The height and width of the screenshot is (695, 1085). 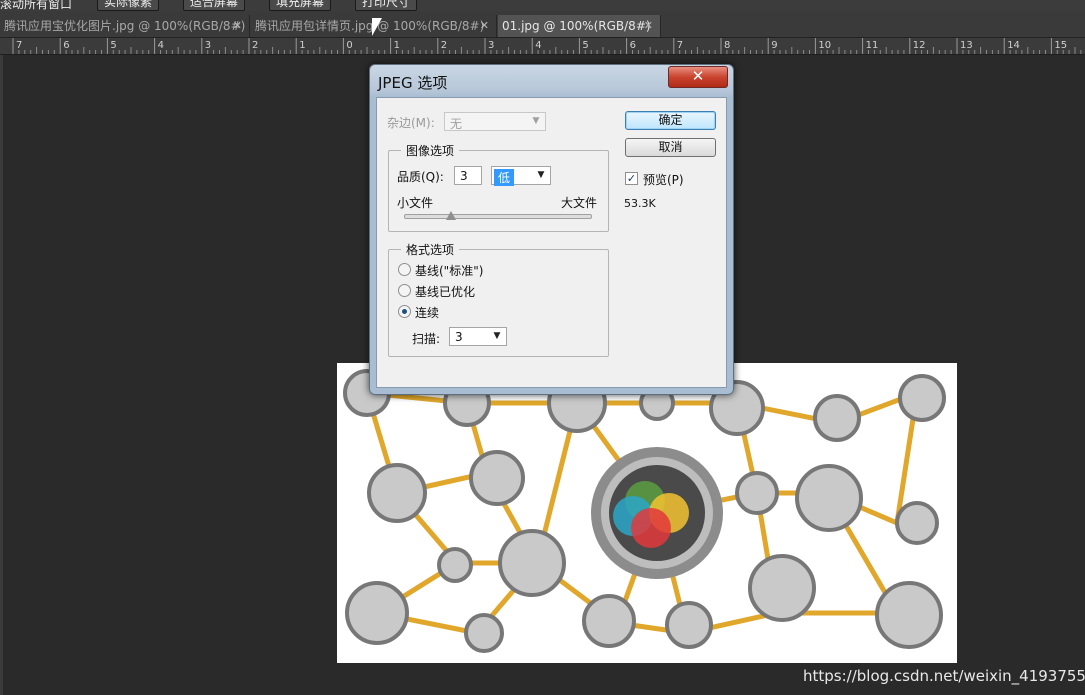 I want to click on preview-label: 预览(P), so click(x=663, y=180).